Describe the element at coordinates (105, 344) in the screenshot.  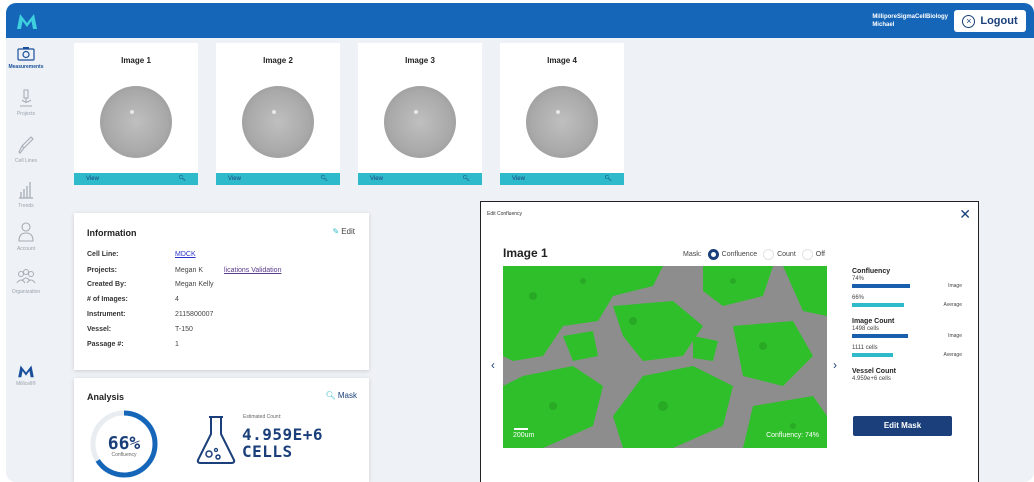
I see `info-key: Passage #:` at that location.